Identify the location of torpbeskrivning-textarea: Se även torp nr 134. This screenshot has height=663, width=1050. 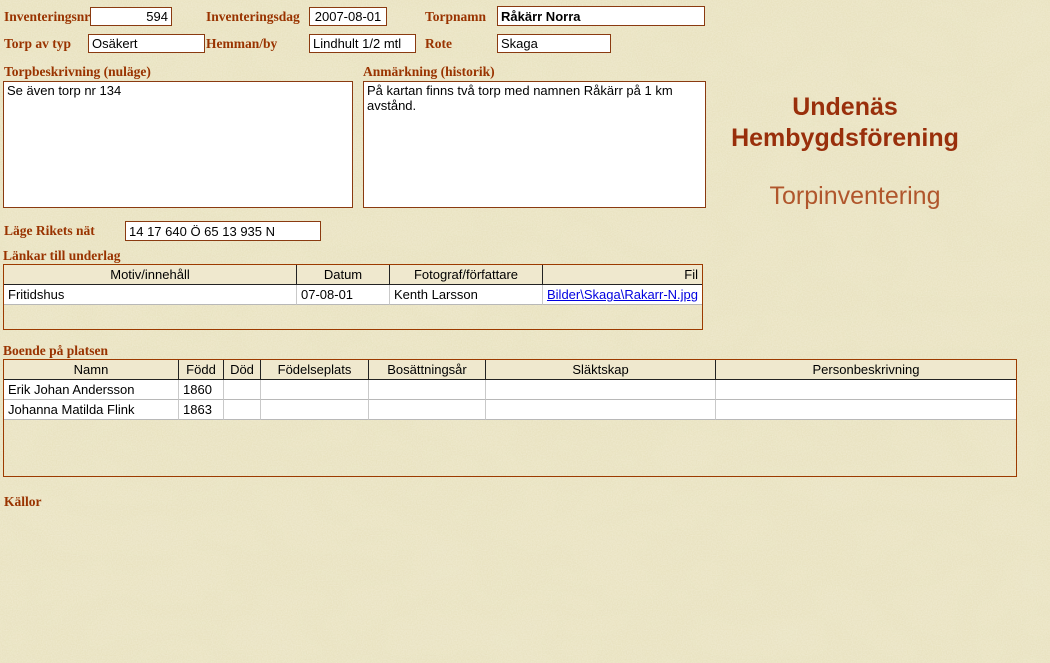
(178, 144).